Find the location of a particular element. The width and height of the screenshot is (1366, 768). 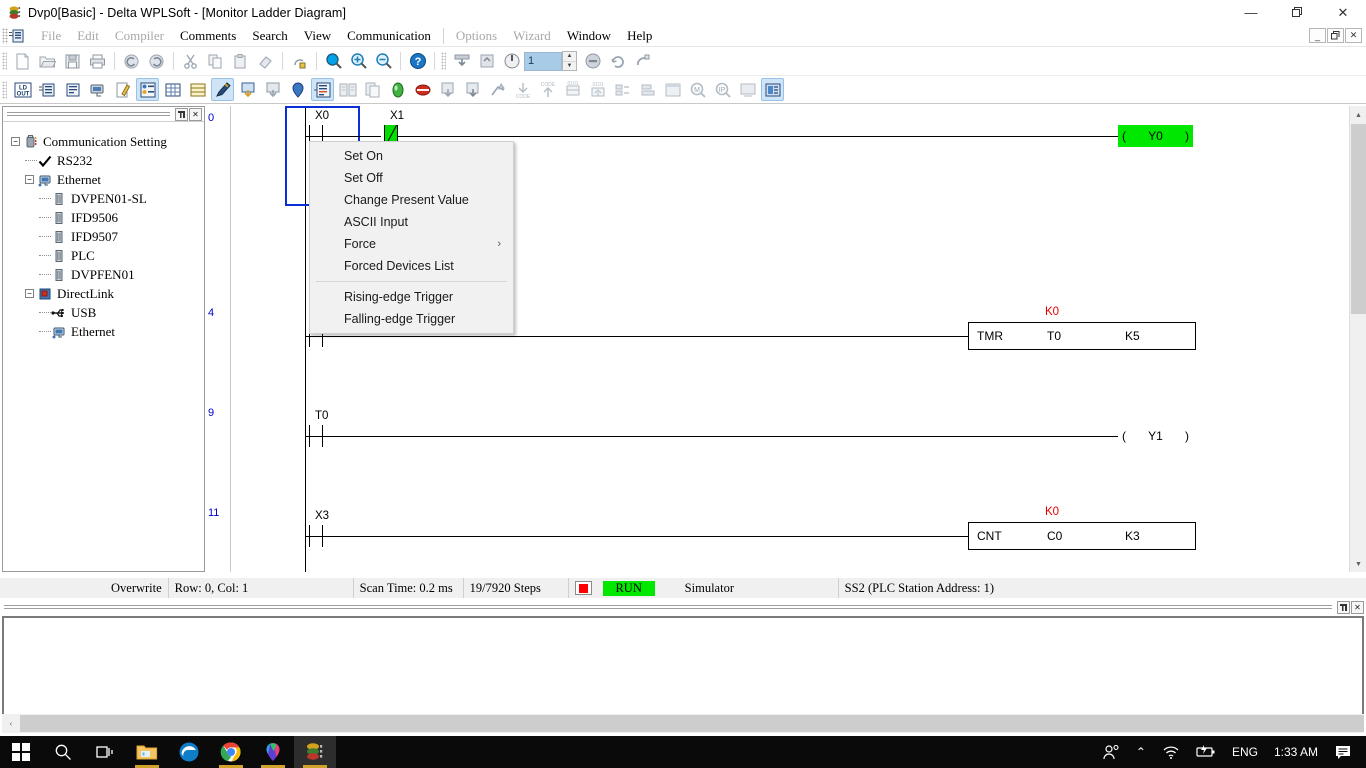

toolbar-grip is located at coordinates (4, 61).